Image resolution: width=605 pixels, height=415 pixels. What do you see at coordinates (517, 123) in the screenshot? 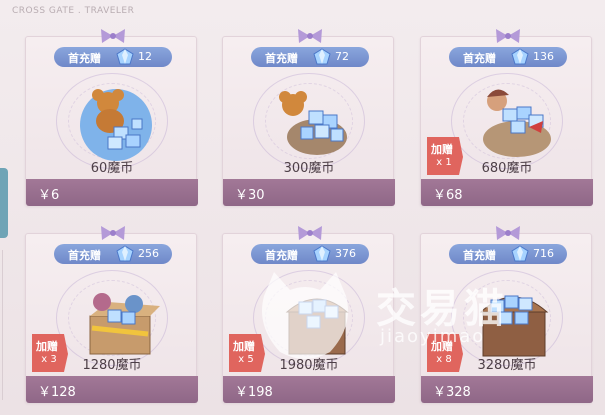
I see `treasure-sack-illustration` at bounding box center [517, 123].